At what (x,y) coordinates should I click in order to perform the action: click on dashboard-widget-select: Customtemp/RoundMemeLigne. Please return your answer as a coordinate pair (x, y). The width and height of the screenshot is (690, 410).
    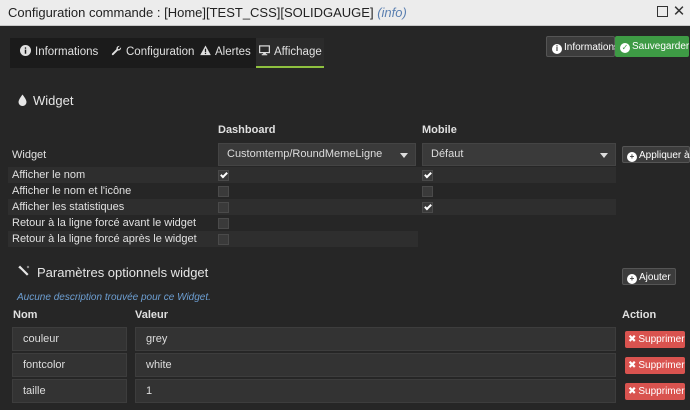
    Looking at the image, I should click on (317, 154).